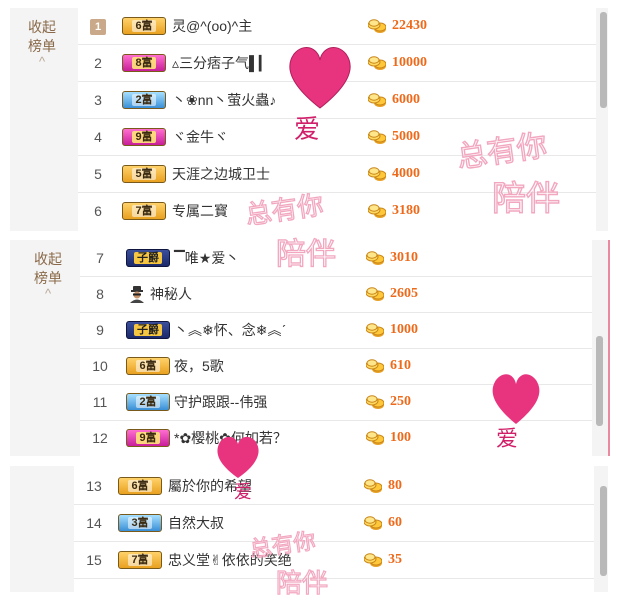 The height and width of the screenshot is (601, 618). I want to click on vip-level-badge: 8富, so click(144, 63).